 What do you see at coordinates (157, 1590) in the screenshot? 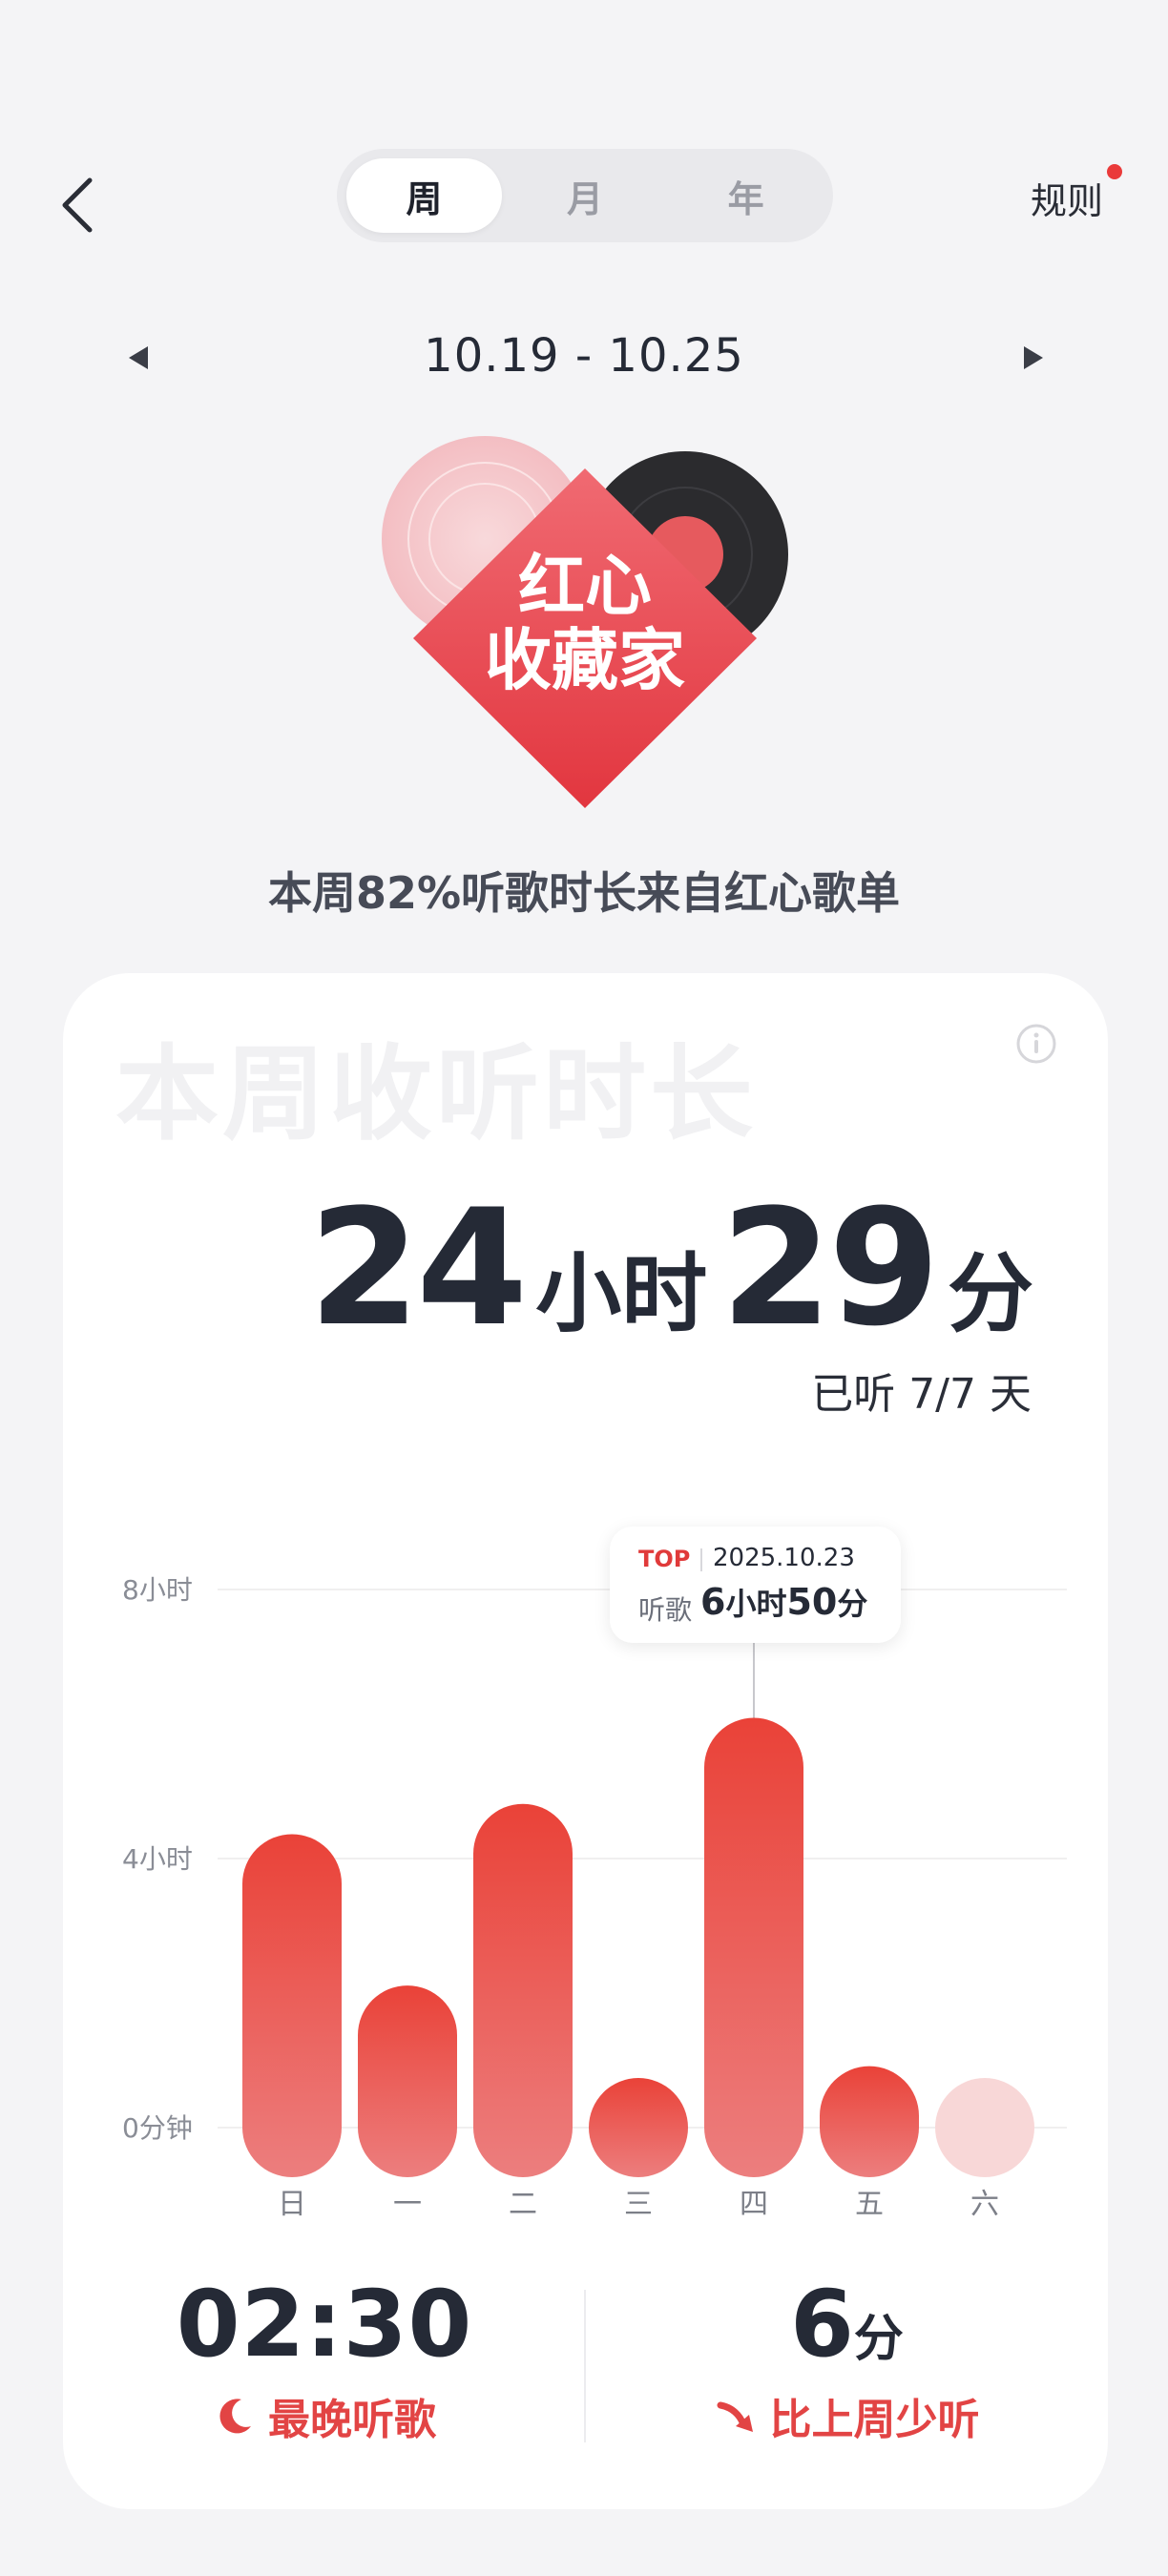
I see `y-tick-label: 8小时` at bounding box center [157, 1590].